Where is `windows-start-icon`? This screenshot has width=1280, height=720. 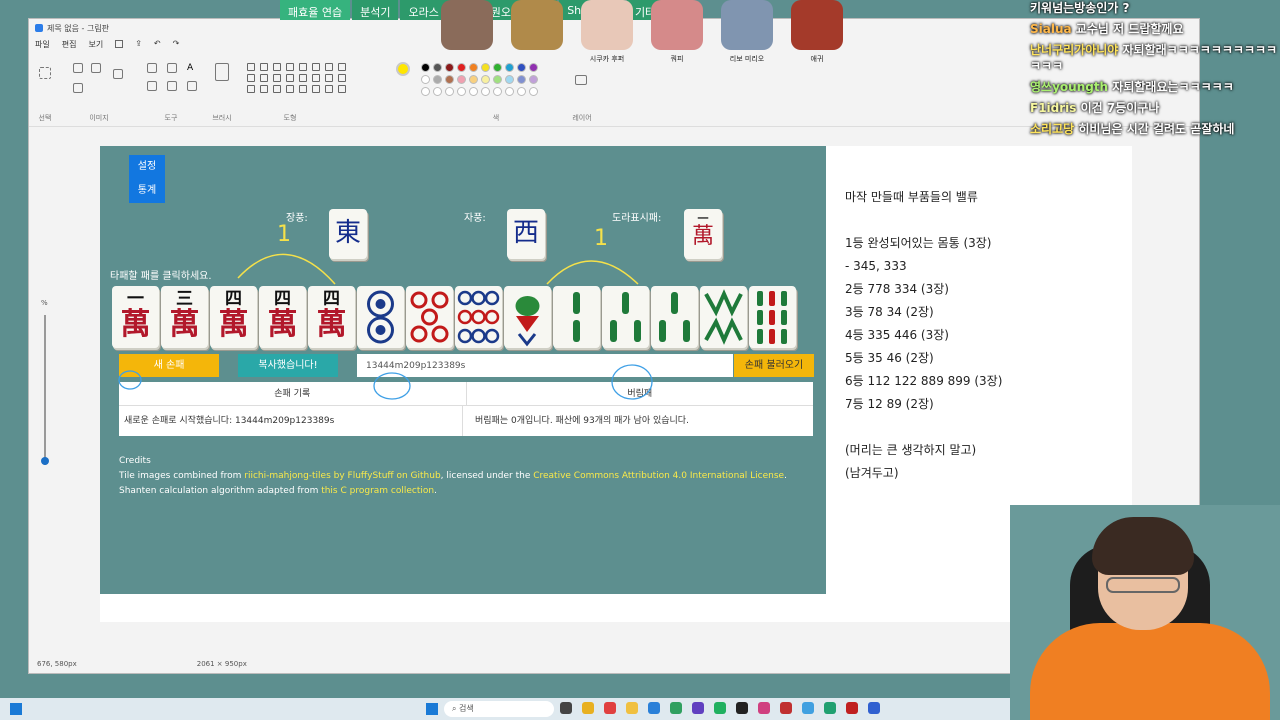
windows-start-icon is located at coordinates (432, 709).